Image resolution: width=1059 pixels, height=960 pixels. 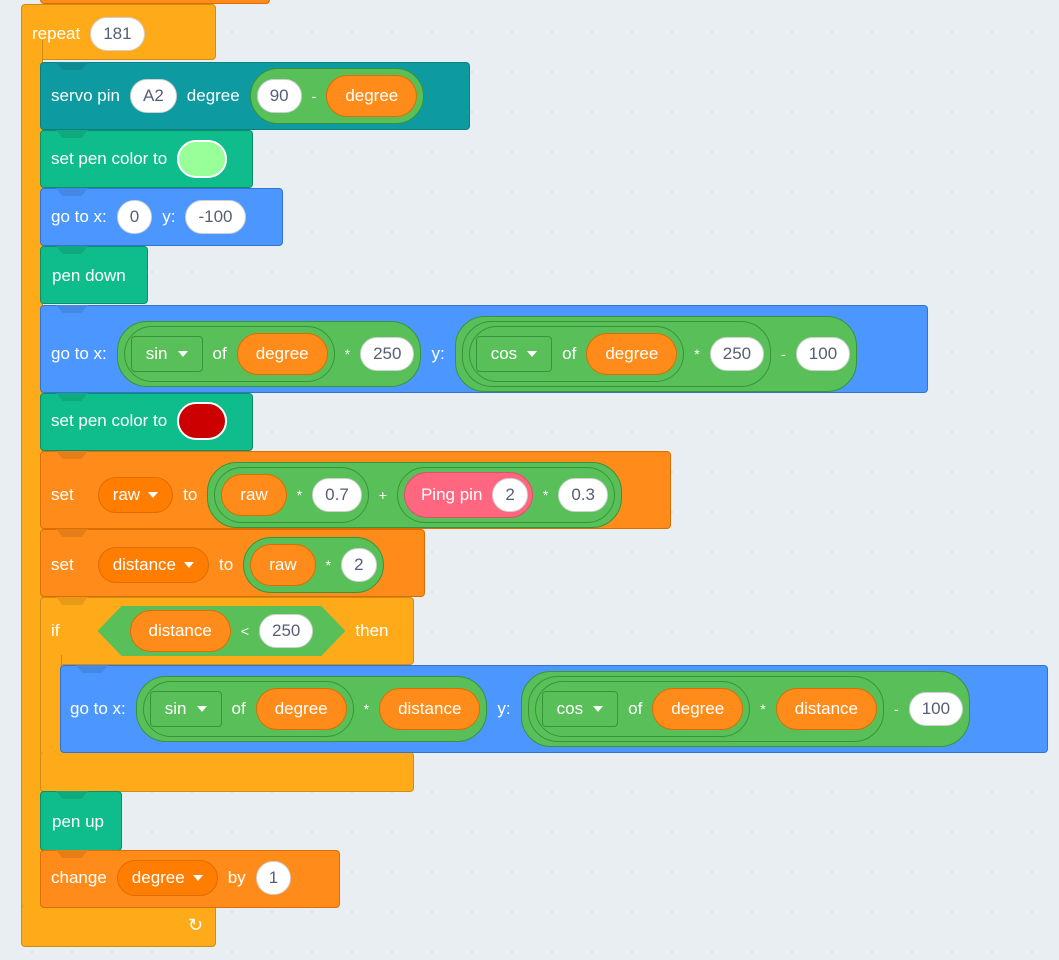 What do you see at coordinates (202, 421) in the screenshot?
I see `pen-color-swatch-red` at bounding box center [202, 421].